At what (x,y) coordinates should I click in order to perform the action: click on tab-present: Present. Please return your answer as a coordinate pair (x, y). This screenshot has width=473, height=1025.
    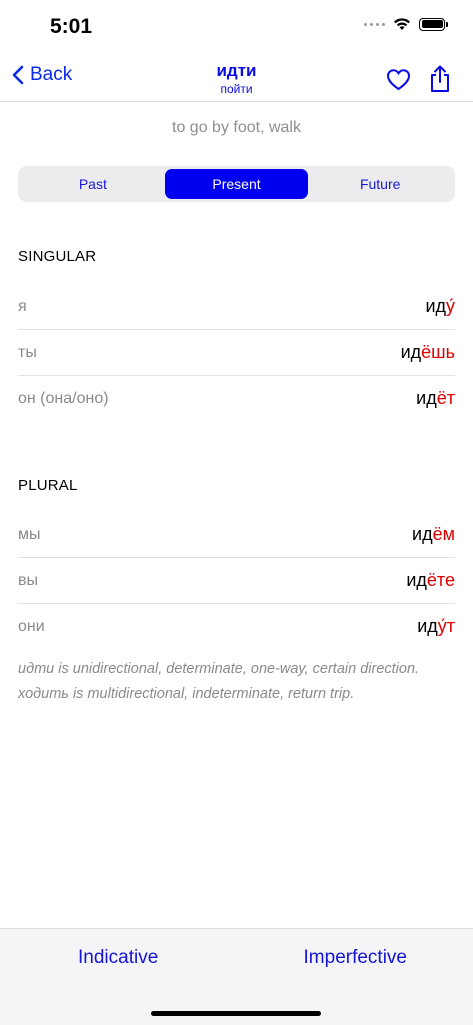
    Looking at the image, I should click on (236, 184).